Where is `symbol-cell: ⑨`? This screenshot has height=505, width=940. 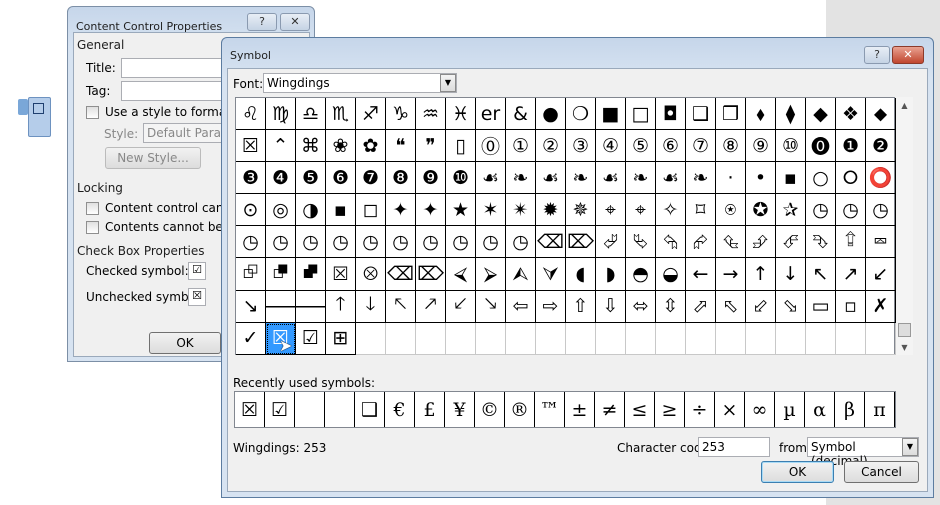
symbol-cell: ⑨ is located at coordinates (761, 146).